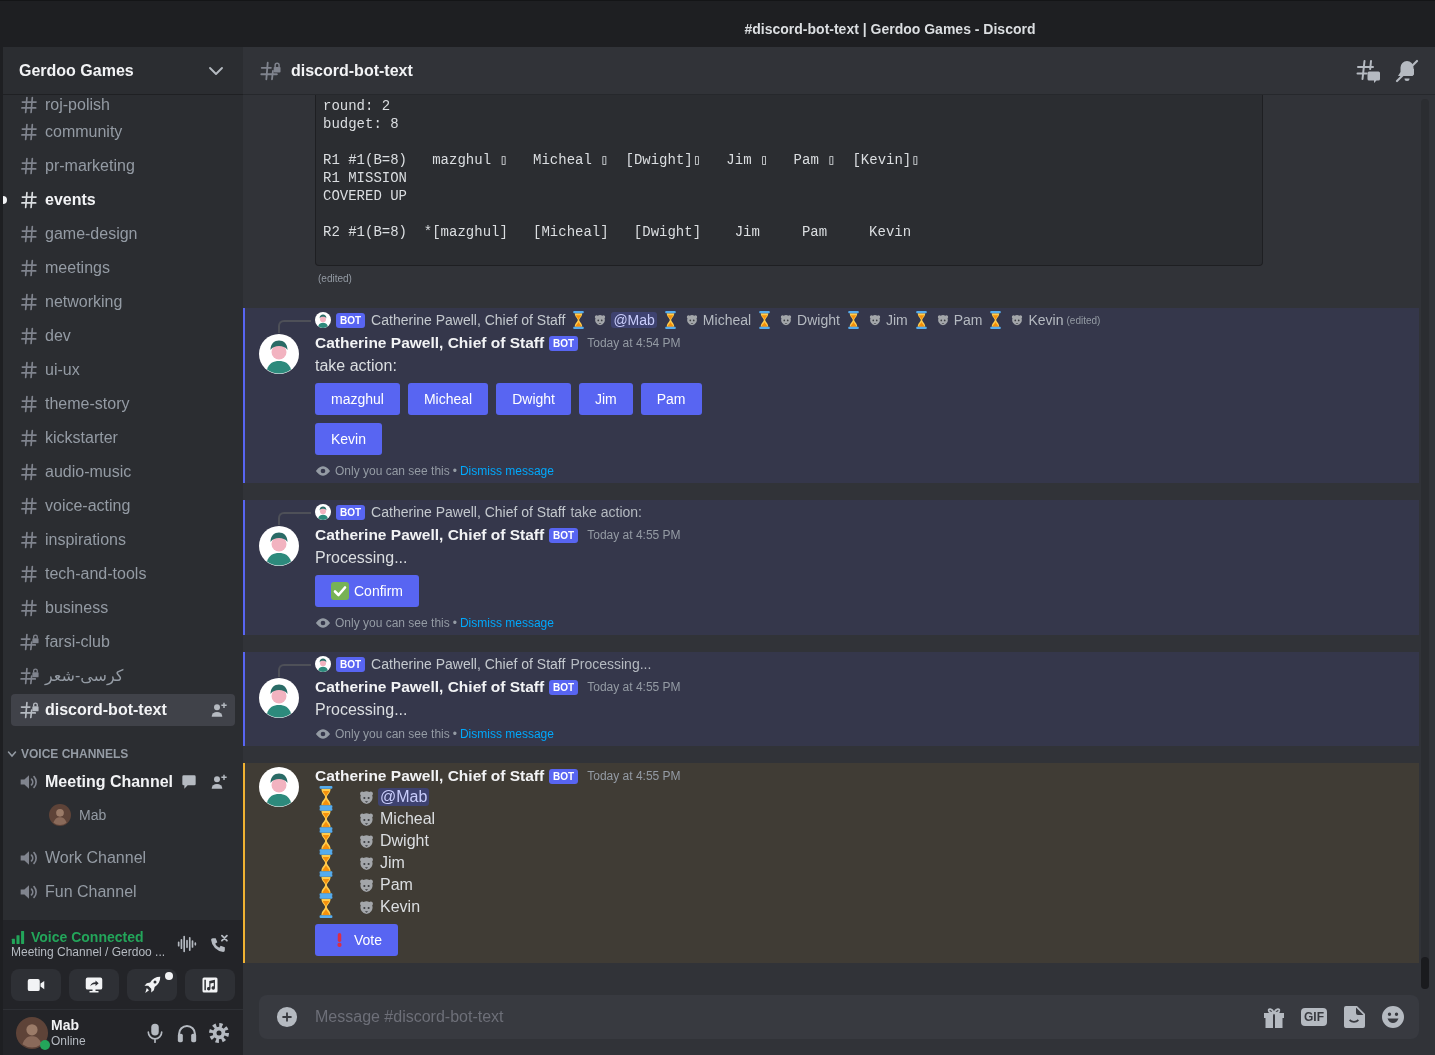 Image resolution: width=1435 pixels, height=1055 pixels. I want to click on bell-slash-icon, so click(1407, 70).